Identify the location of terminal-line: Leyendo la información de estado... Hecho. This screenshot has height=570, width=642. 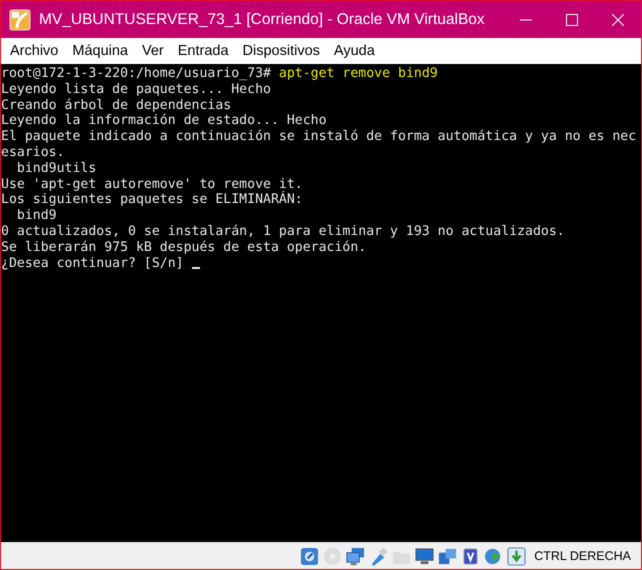
(164, 121).